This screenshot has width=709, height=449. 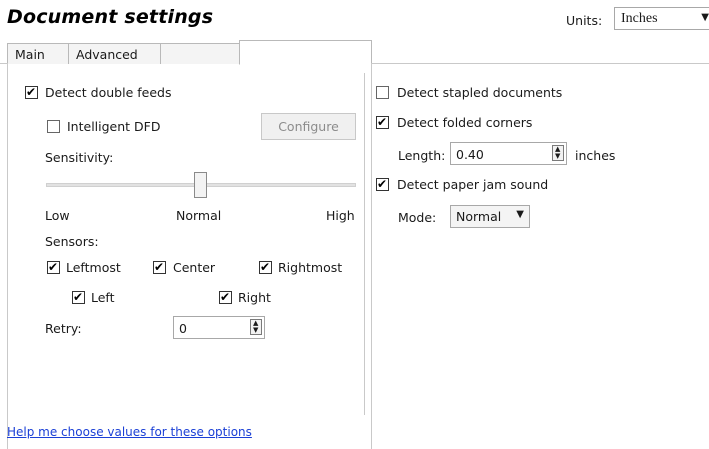 I want to click on detect-jam-sound-label: Detect paper jam sound, so click(x=473, y=184).